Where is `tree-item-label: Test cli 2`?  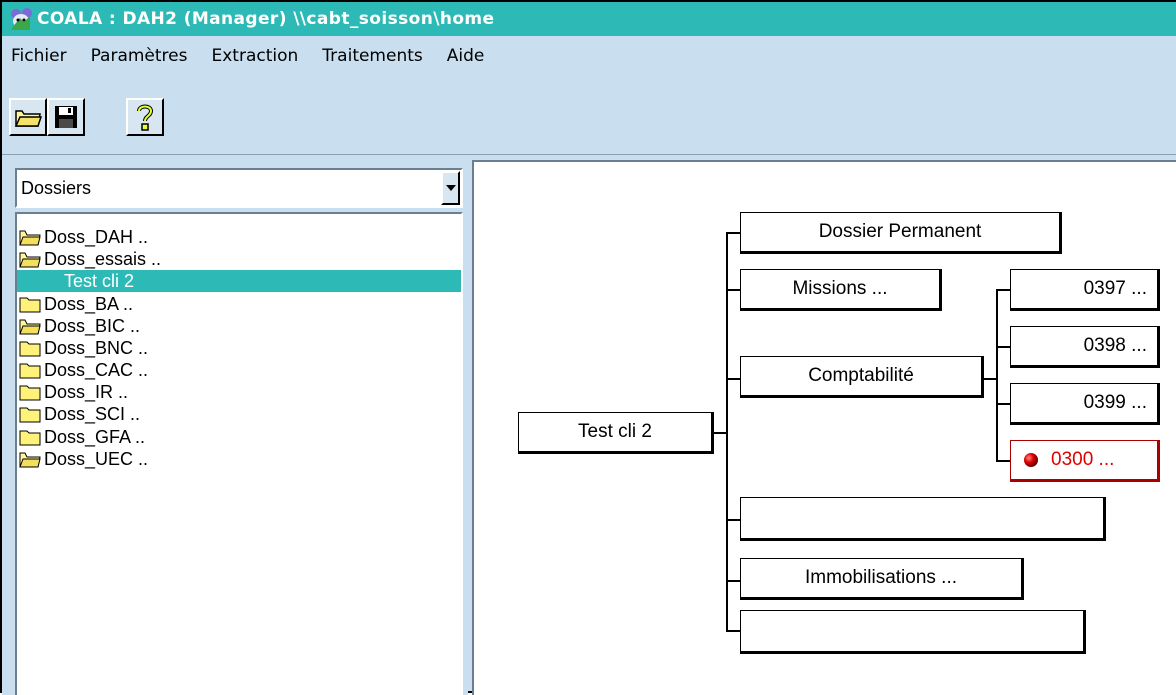
tree-item-label: Test cli 2 is located at coordinates (99, 280).